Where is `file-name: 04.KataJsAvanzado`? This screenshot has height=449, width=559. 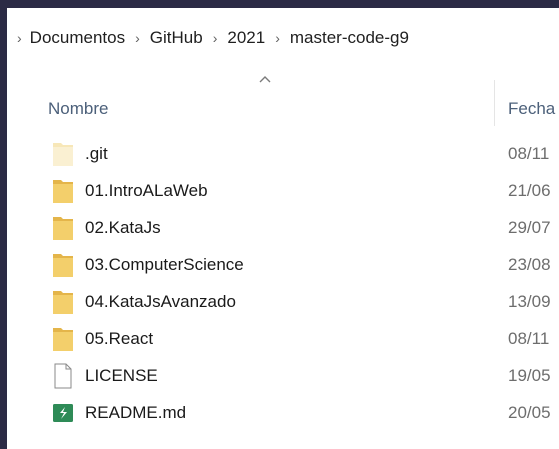
file-name: 04.KataJsAvanzado is located at coordinates (160, 301).